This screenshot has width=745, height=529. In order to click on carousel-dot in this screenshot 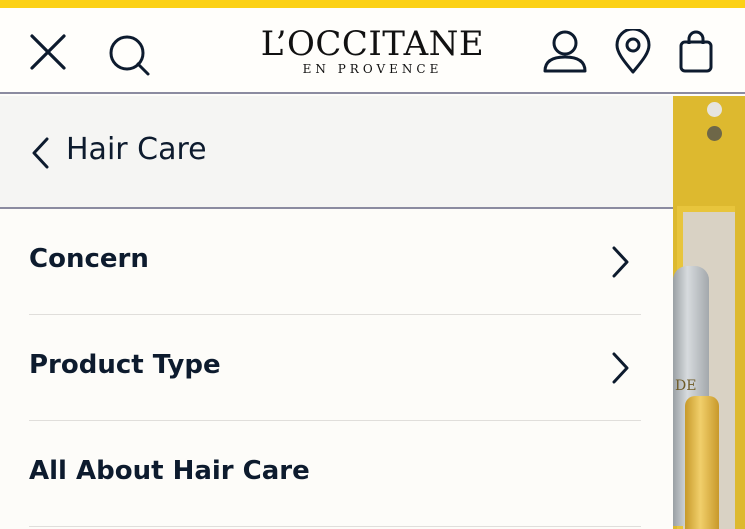, I will do `click(714, 109)`.